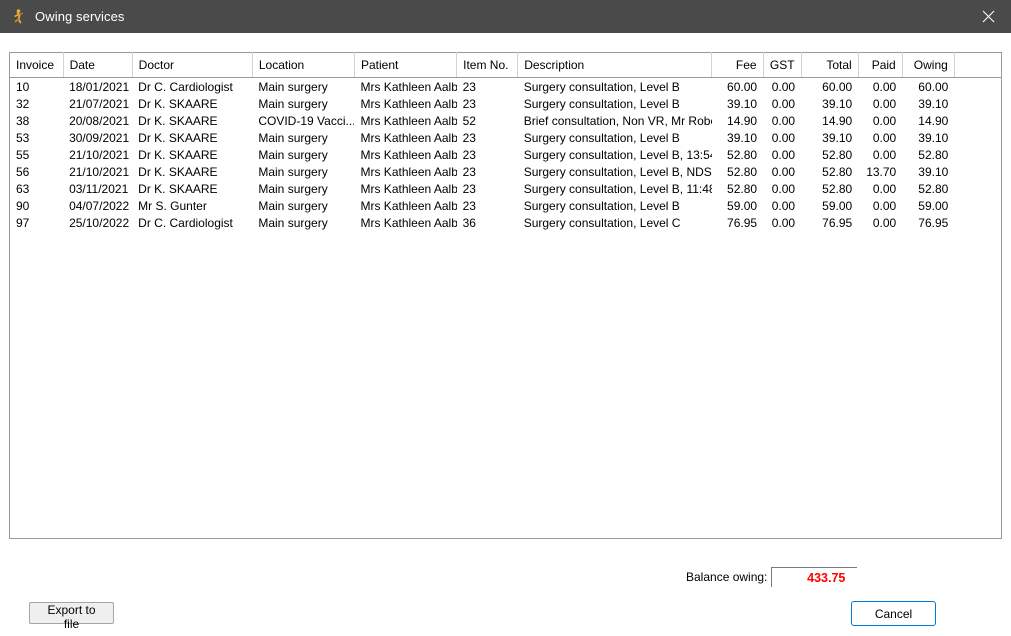 The image size is (1011, 636). I want to click on cell-total: 39.10, so click(837, 103).